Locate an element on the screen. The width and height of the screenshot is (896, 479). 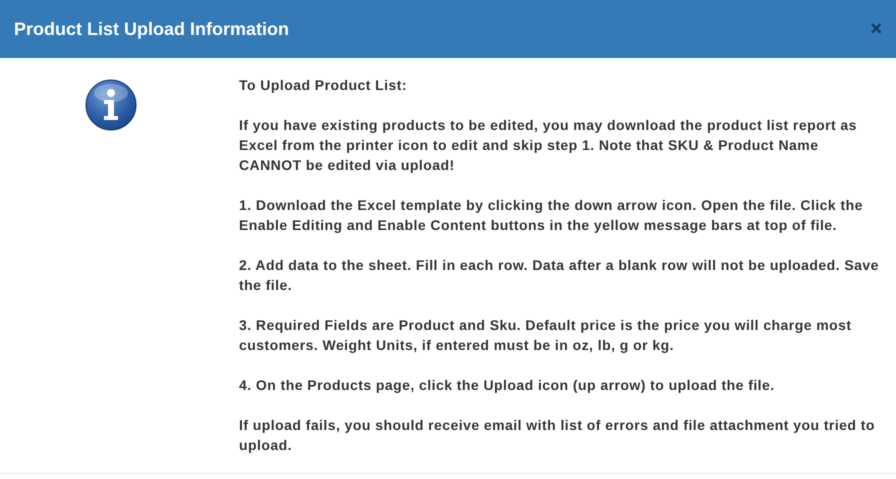
instruction-paragraph: 4. On the Products page, click the Upload icon (up arrow) to upload the file. is located at coordinates (507, 385).